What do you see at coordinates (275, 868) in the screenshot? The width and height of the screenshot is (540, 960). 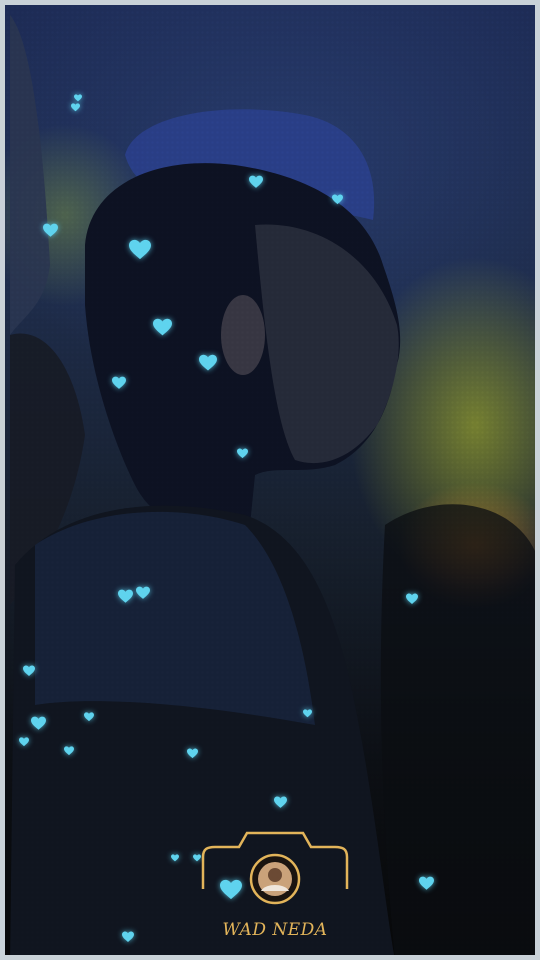 I see `camera-frame-icon` at bounding box center [275, 868].